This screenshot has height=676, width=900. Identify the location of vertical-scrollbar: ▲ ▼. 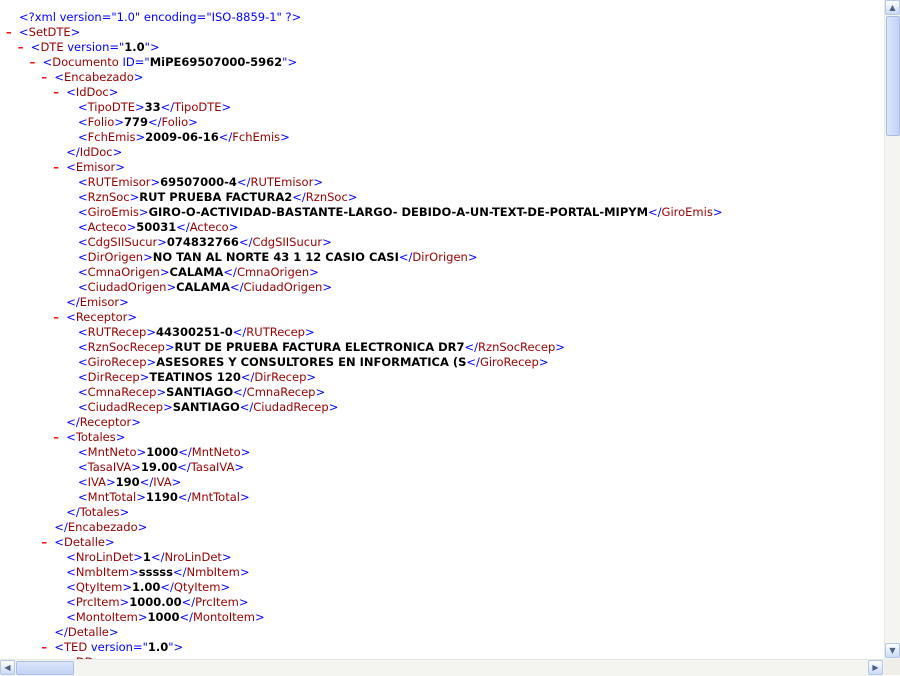
(892, 329).